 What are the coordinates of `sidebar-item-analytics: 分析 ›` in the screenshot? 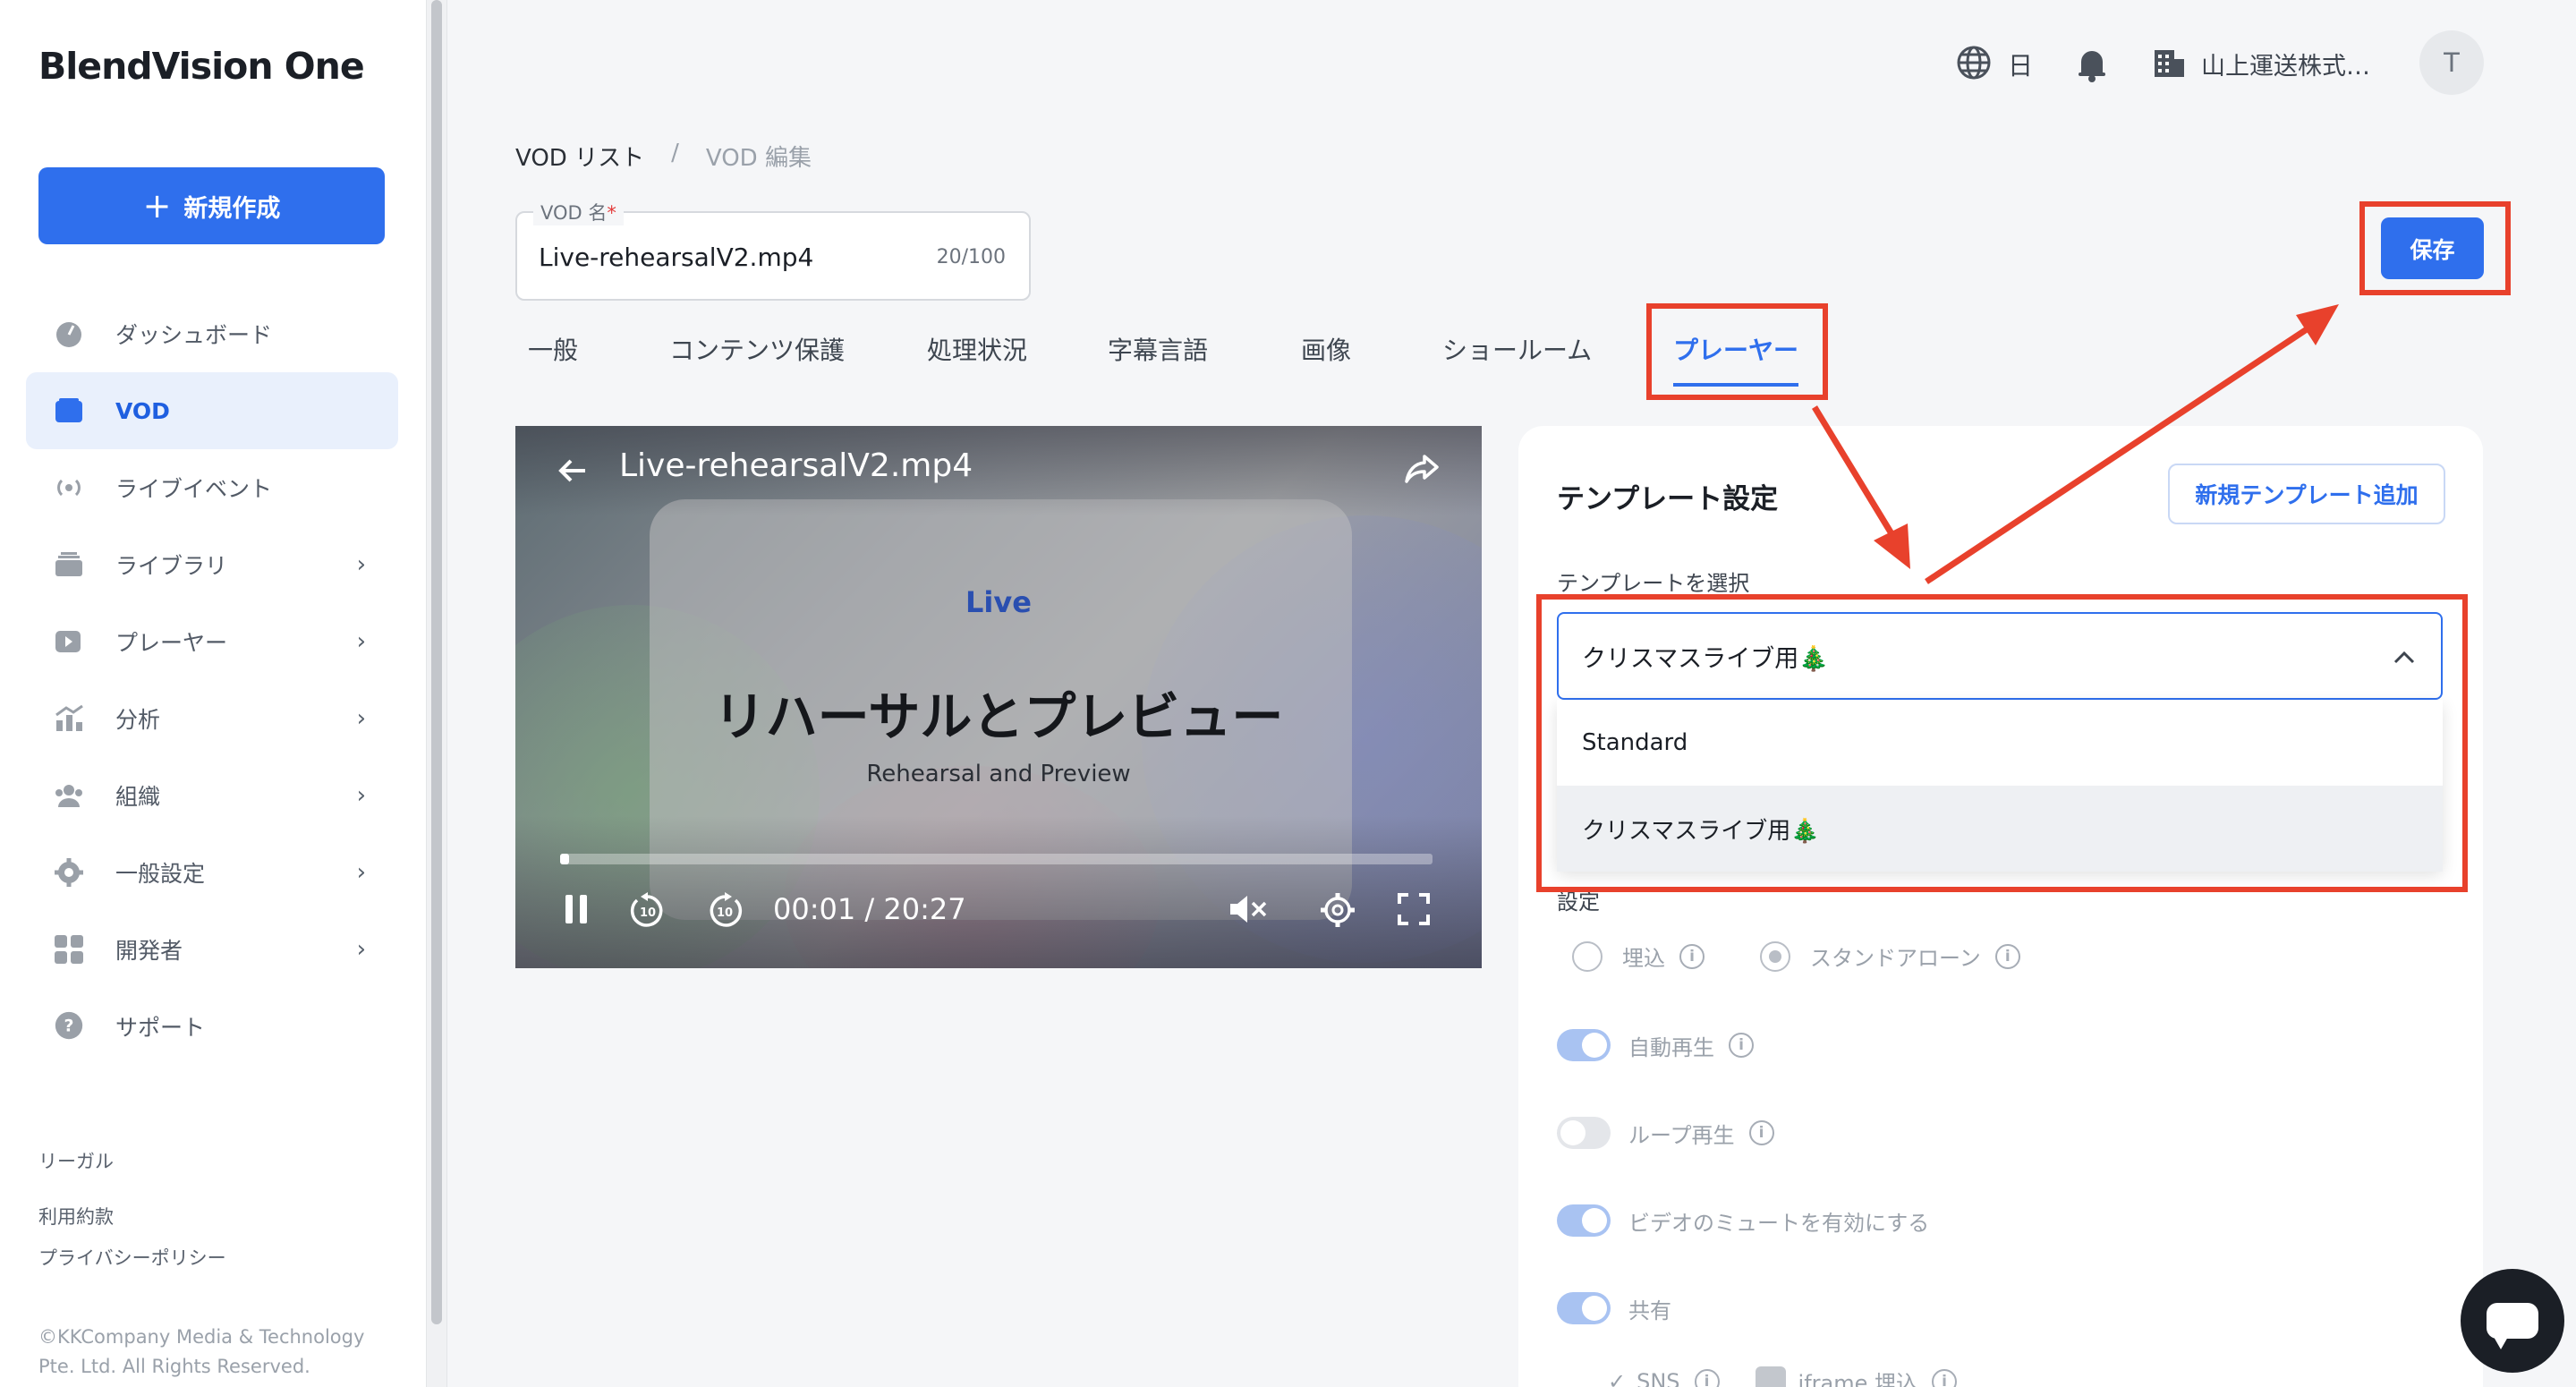 It's located at (212, 718).